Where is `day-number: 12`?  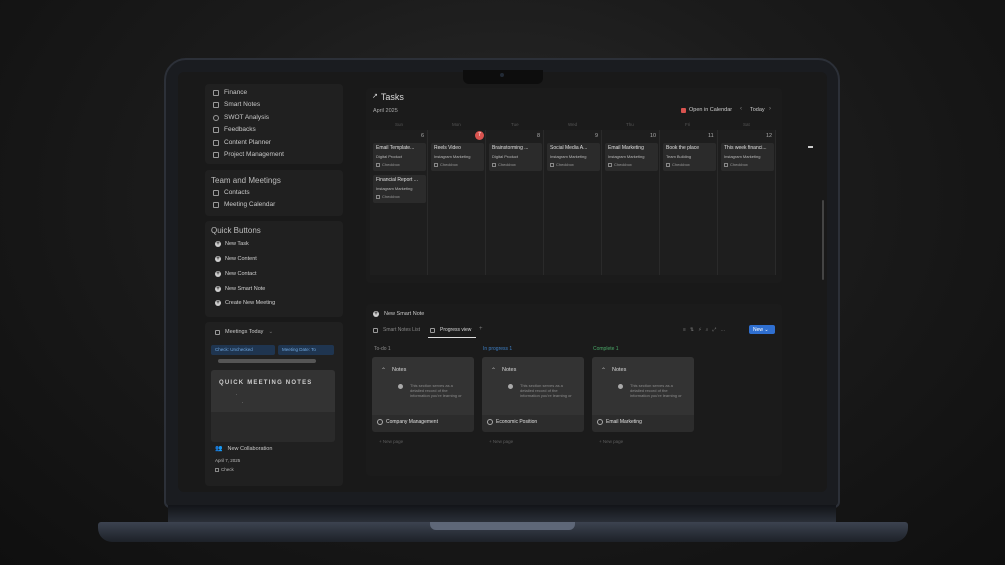
day-number: 12 is located at coordinates (769, 136).